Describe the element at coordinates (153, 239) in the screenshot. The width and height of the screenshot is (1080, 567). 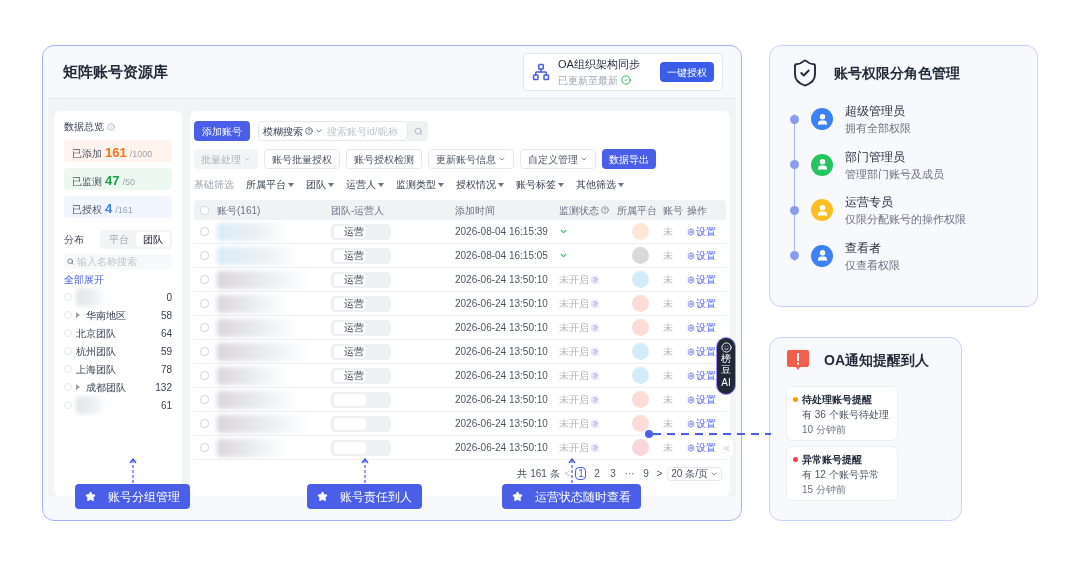
I see `tab: 团队` at that location.